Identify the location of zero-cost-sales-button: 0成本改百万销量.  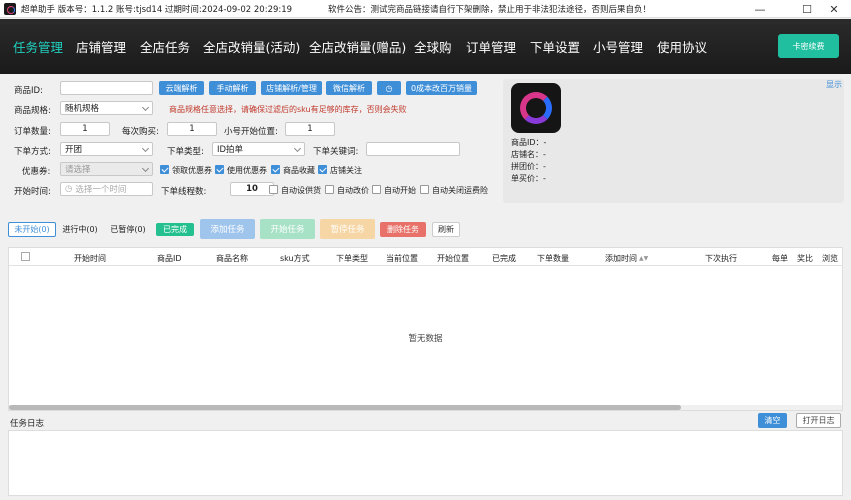
(441, 88).